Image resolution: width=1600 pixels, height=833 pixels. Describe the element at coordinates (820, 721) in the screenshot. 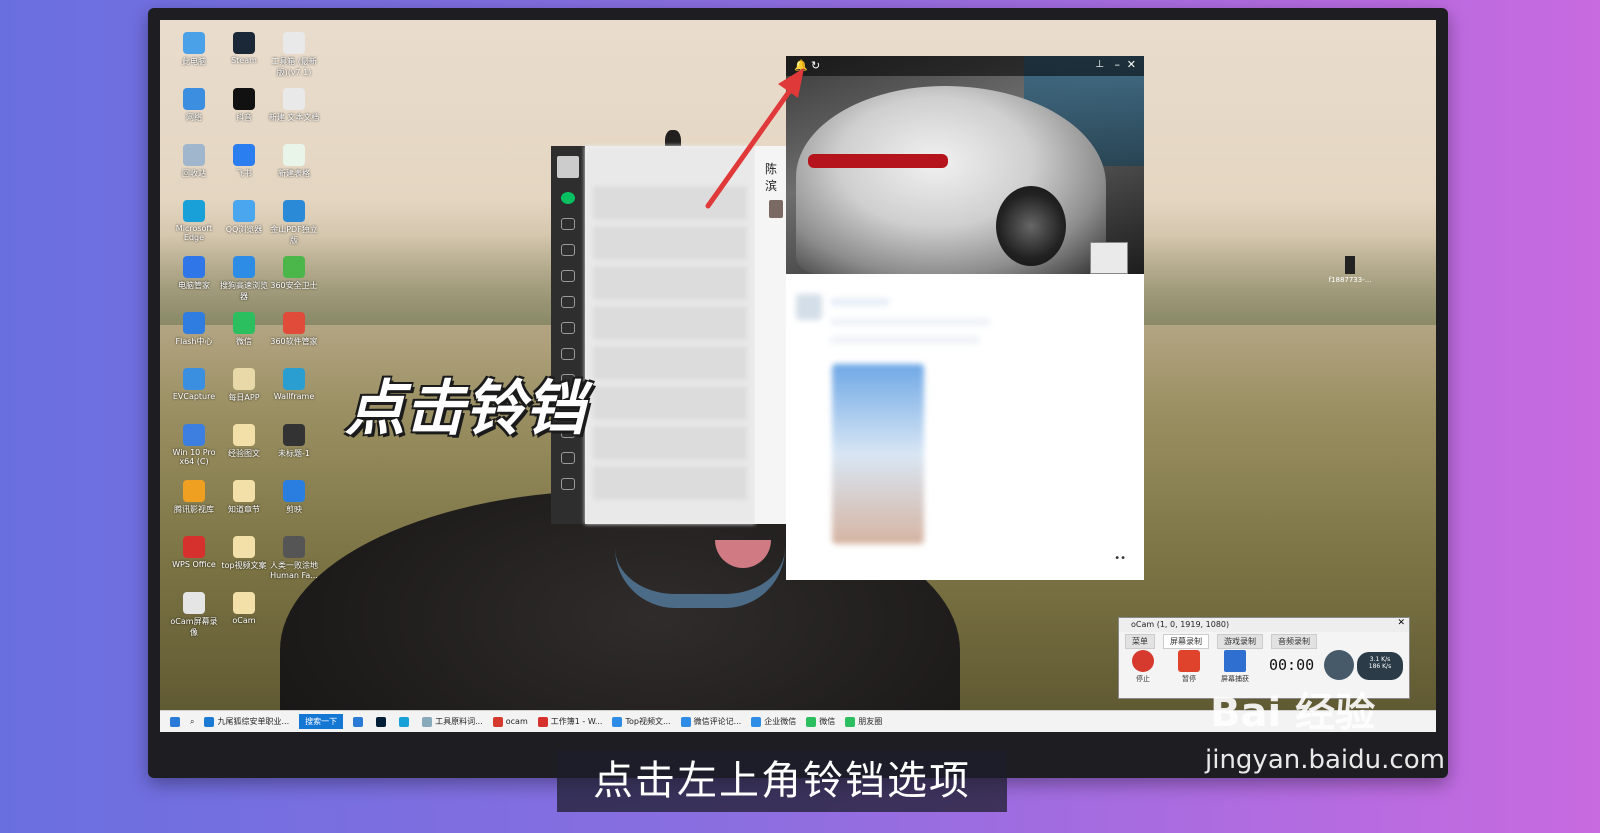

I see `taskbar-item: 微信` at that location.